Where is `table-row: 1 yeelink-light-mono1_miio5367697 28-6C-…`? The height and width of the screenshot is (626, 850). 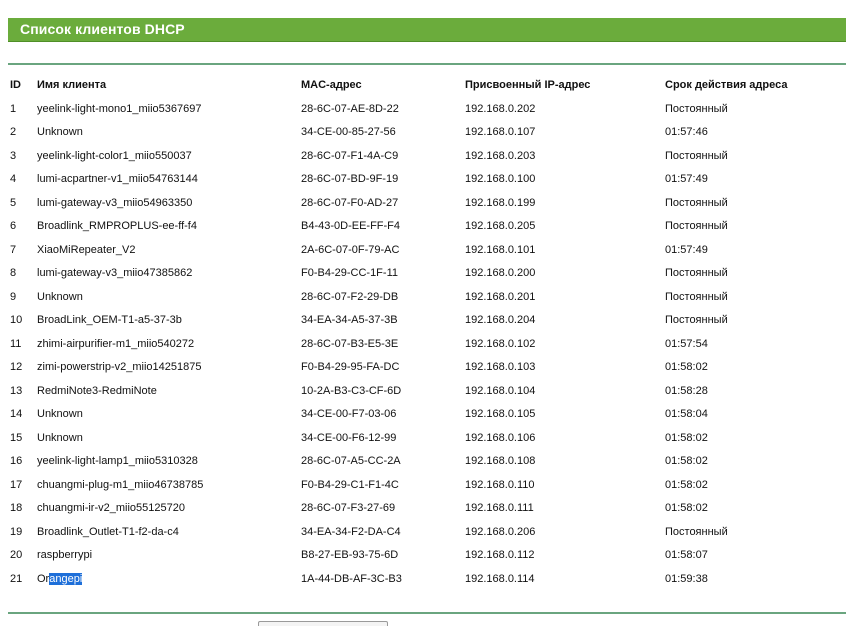
table-row: 1 yeelink-light-mono1_miio5367697 28-6C-… is located at coordinates (419, 109).